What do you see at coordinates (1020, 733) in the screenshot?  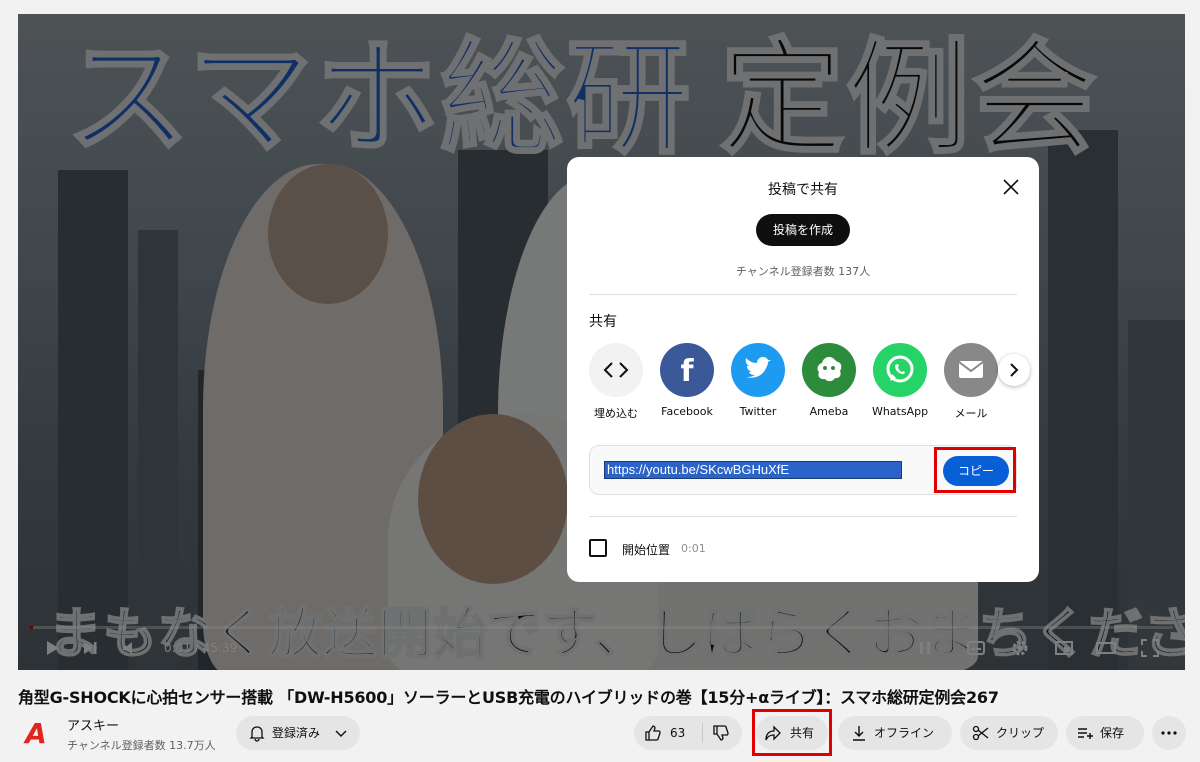 I see `clip-label: クリップ` at bounding box center [1020, 733].